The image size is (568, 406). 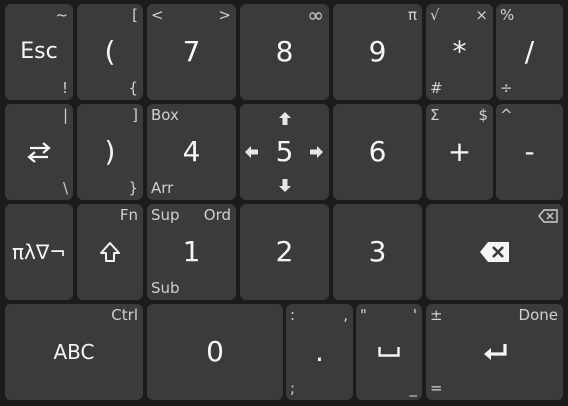 What do you see at coordinates (128, 215) in the screenshot?
I see `fn-sublabel: Fn` at bounding box center [128, 215].